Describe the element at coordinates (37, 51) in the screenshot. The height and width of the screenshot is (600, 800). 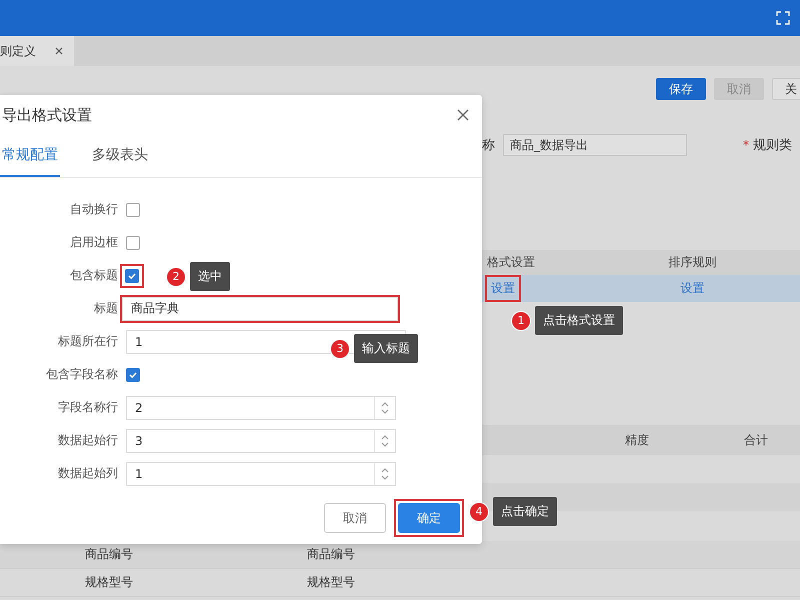
I see `page-tab: 则定义` at that location.